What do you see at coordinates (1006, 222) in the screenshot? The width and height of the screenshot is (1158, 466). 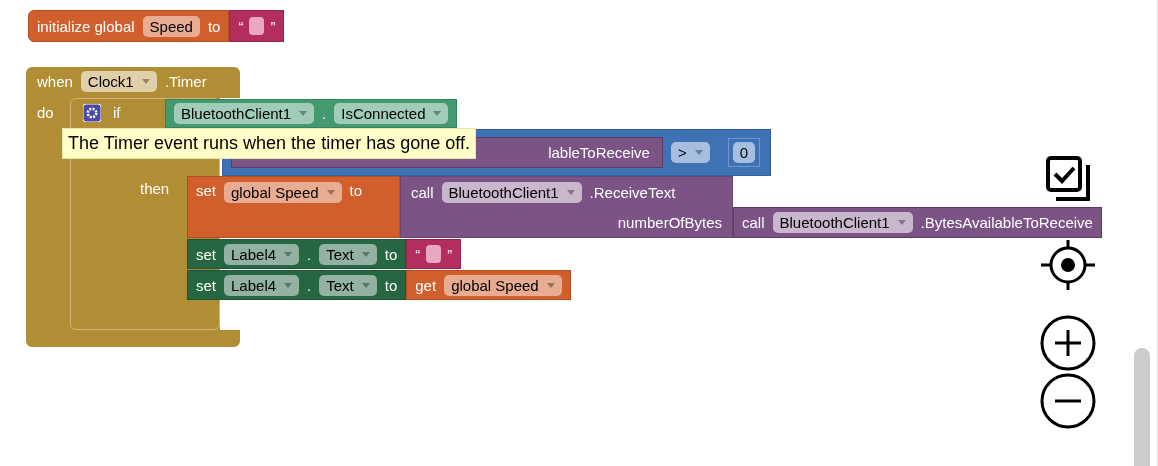 I see `block-label: .BytesAvailableToReceive` at bounding box center [1006, 222].